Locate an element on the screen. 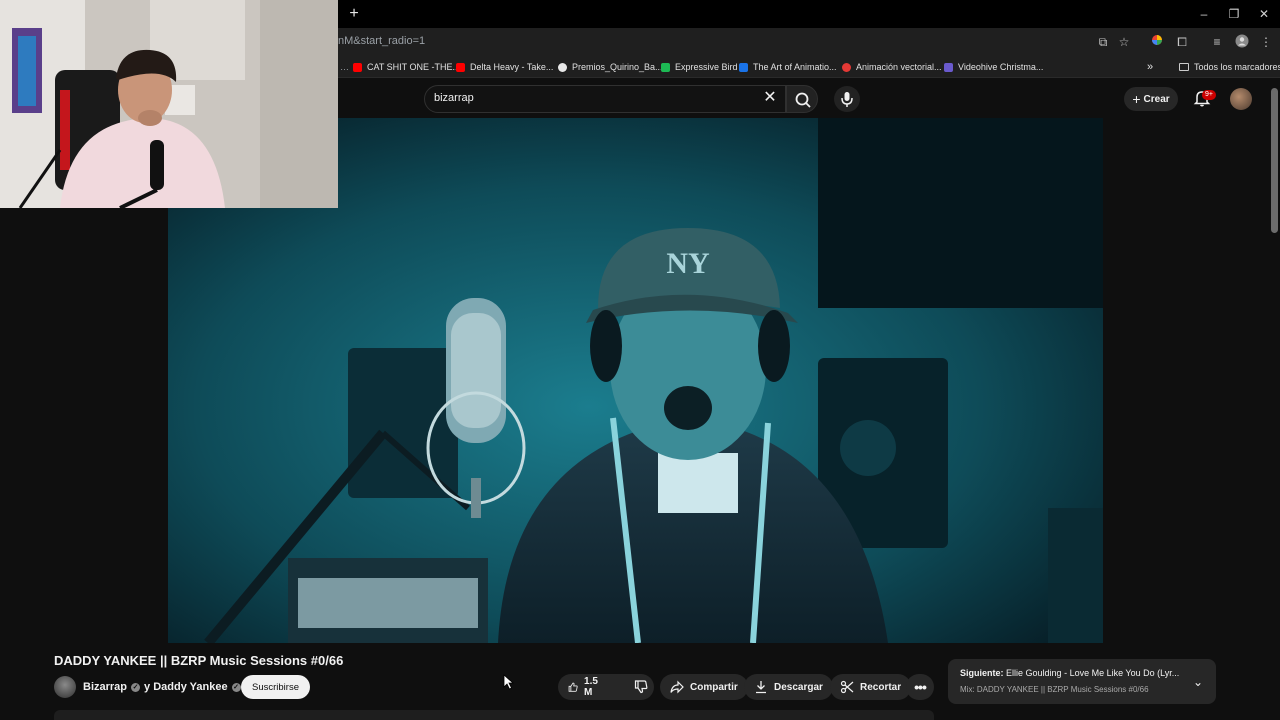 The image size is (1280, 720). mouse-cursor-icon is located at coordinates (509, 682).